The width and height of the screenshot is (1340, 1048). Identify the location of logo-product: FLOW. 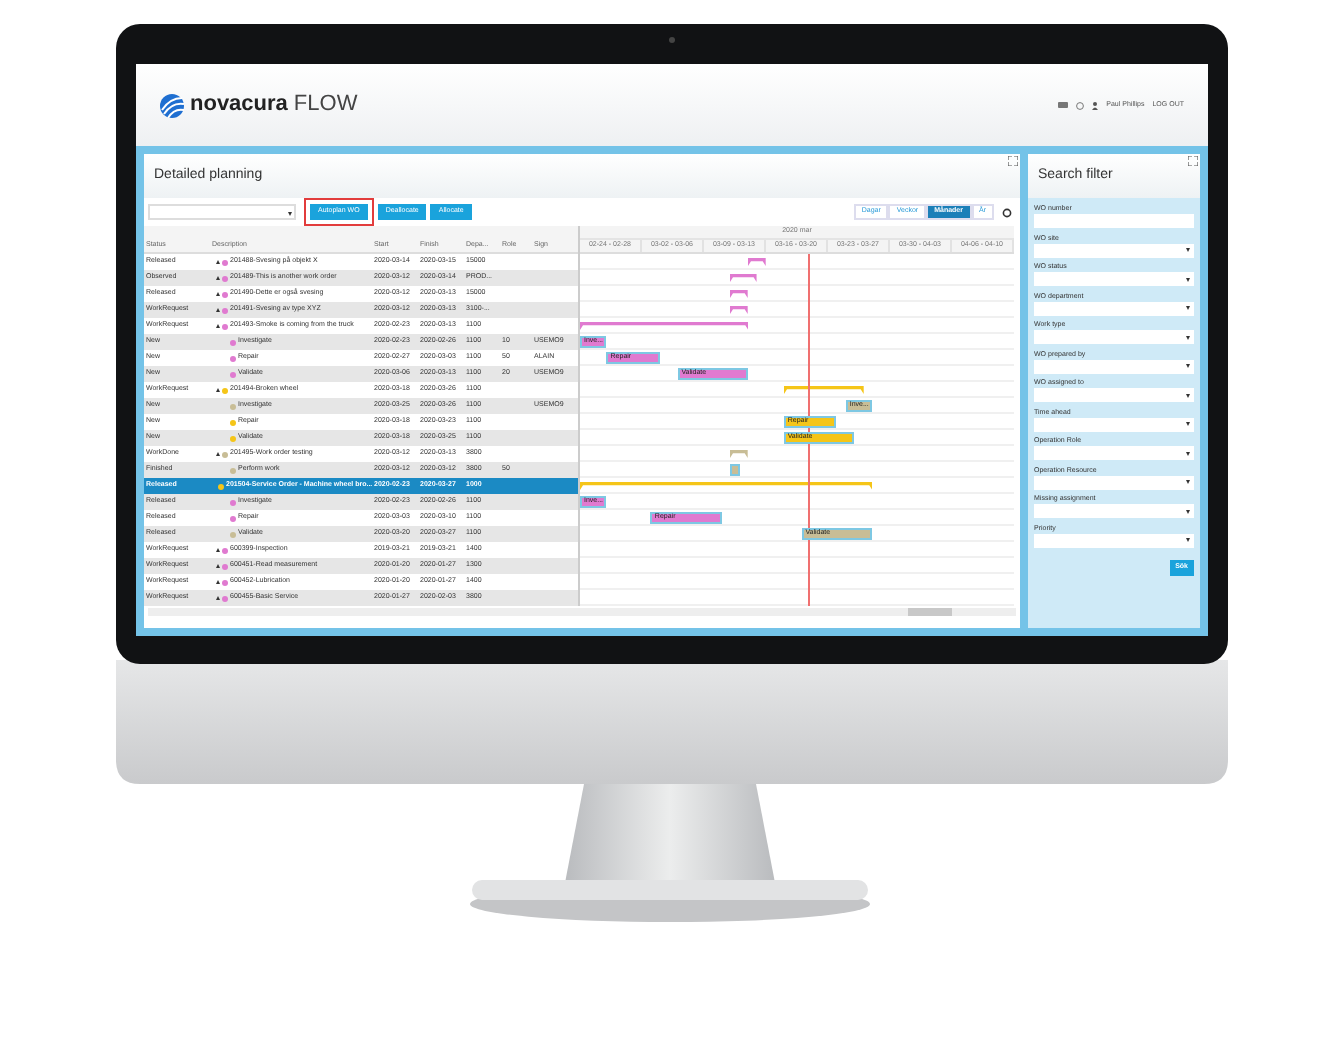
(325, 105).